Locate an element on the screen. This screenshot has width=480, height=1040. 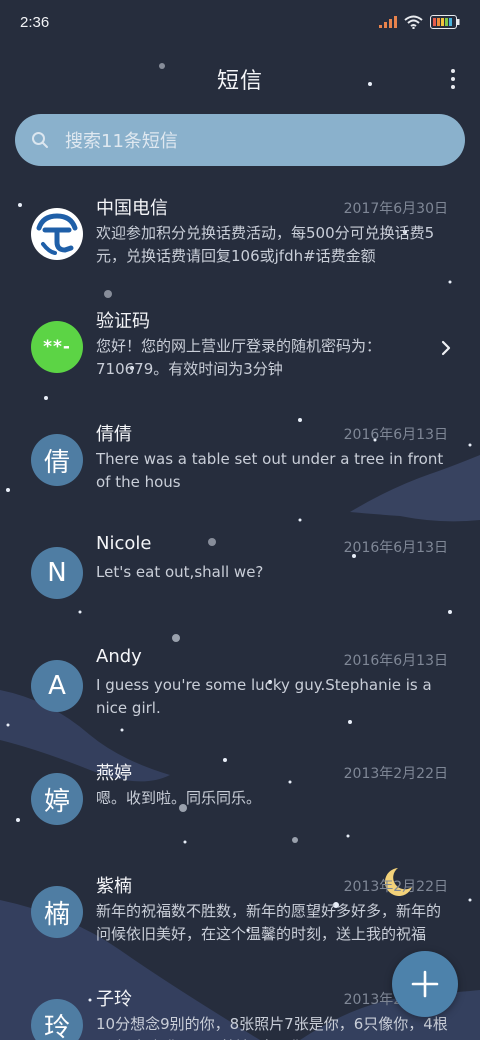
search-icon is located at coordinates (40, 140).